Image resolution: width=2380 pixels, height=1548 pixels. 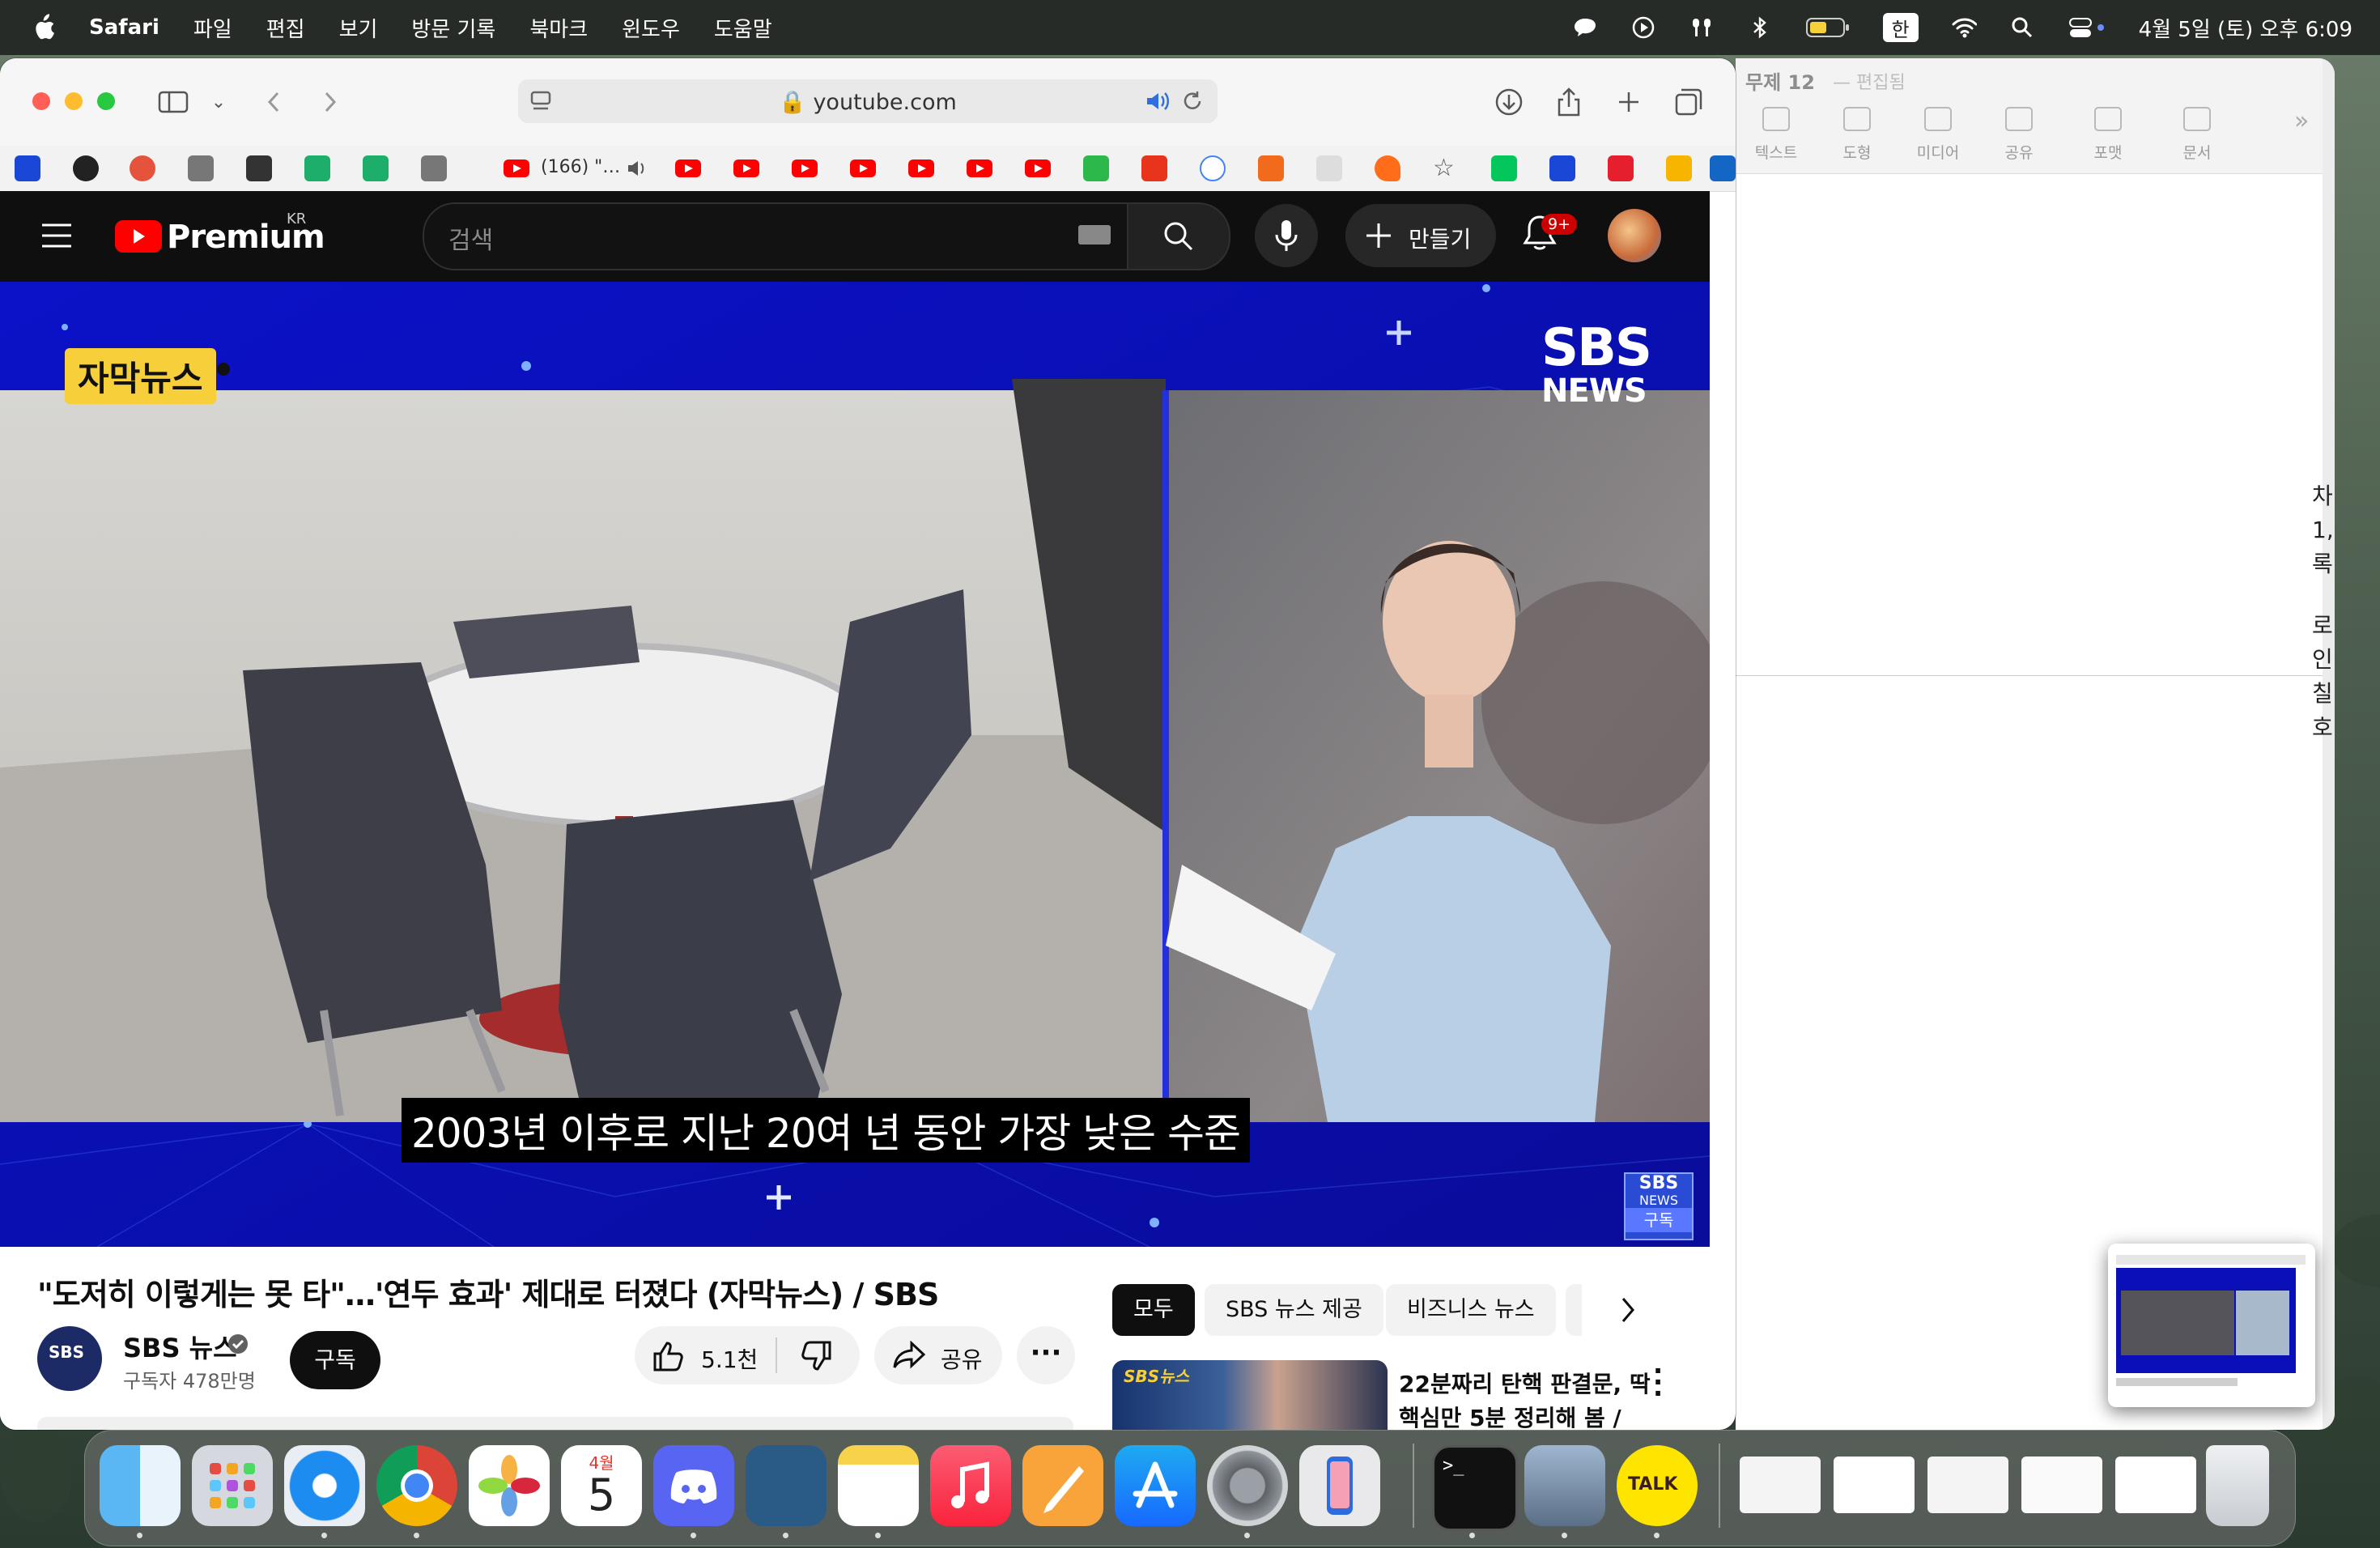 I want to click on system-settings-icon, so click(x=1247, y=1485).